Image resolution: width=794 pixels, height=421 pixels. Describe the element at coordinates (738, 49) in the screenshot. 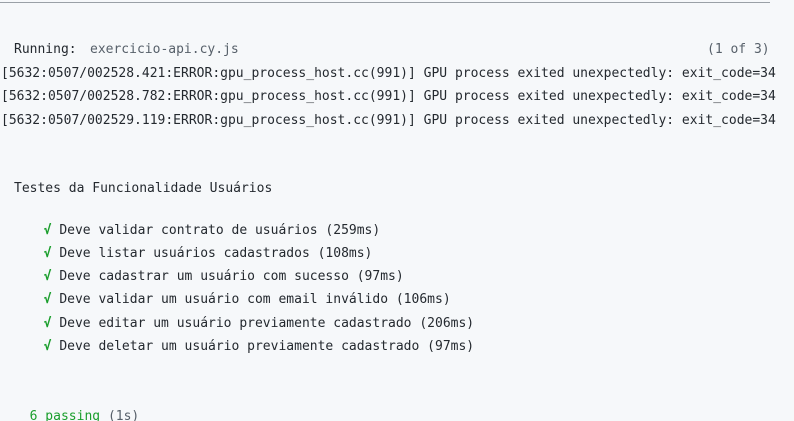

I see `spec-progress-count: (1 of 3)` at that location.